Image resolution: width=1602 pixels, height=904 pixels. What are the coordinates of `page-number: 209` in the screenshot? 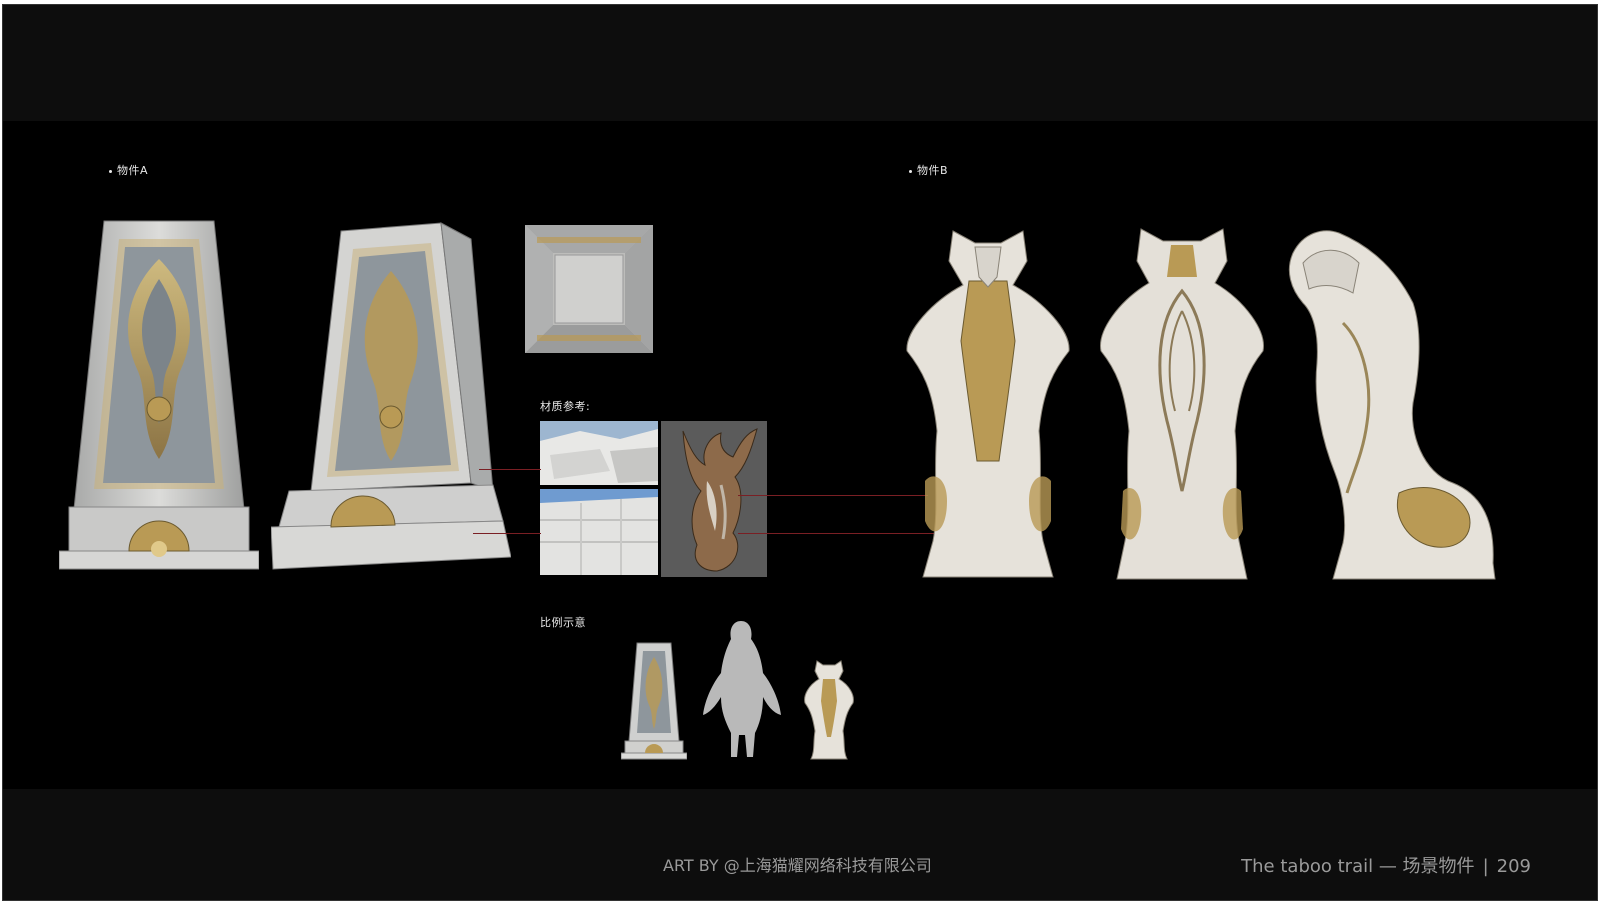 It's located at (1513, 866).